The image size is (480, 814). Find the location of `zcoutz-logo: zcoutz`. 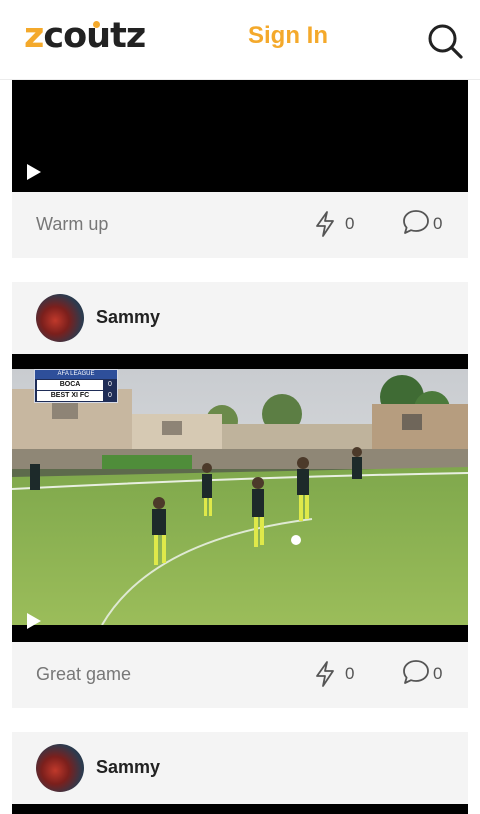

zcoutz-logo: zcoutz is located at coordinates (85, 36).